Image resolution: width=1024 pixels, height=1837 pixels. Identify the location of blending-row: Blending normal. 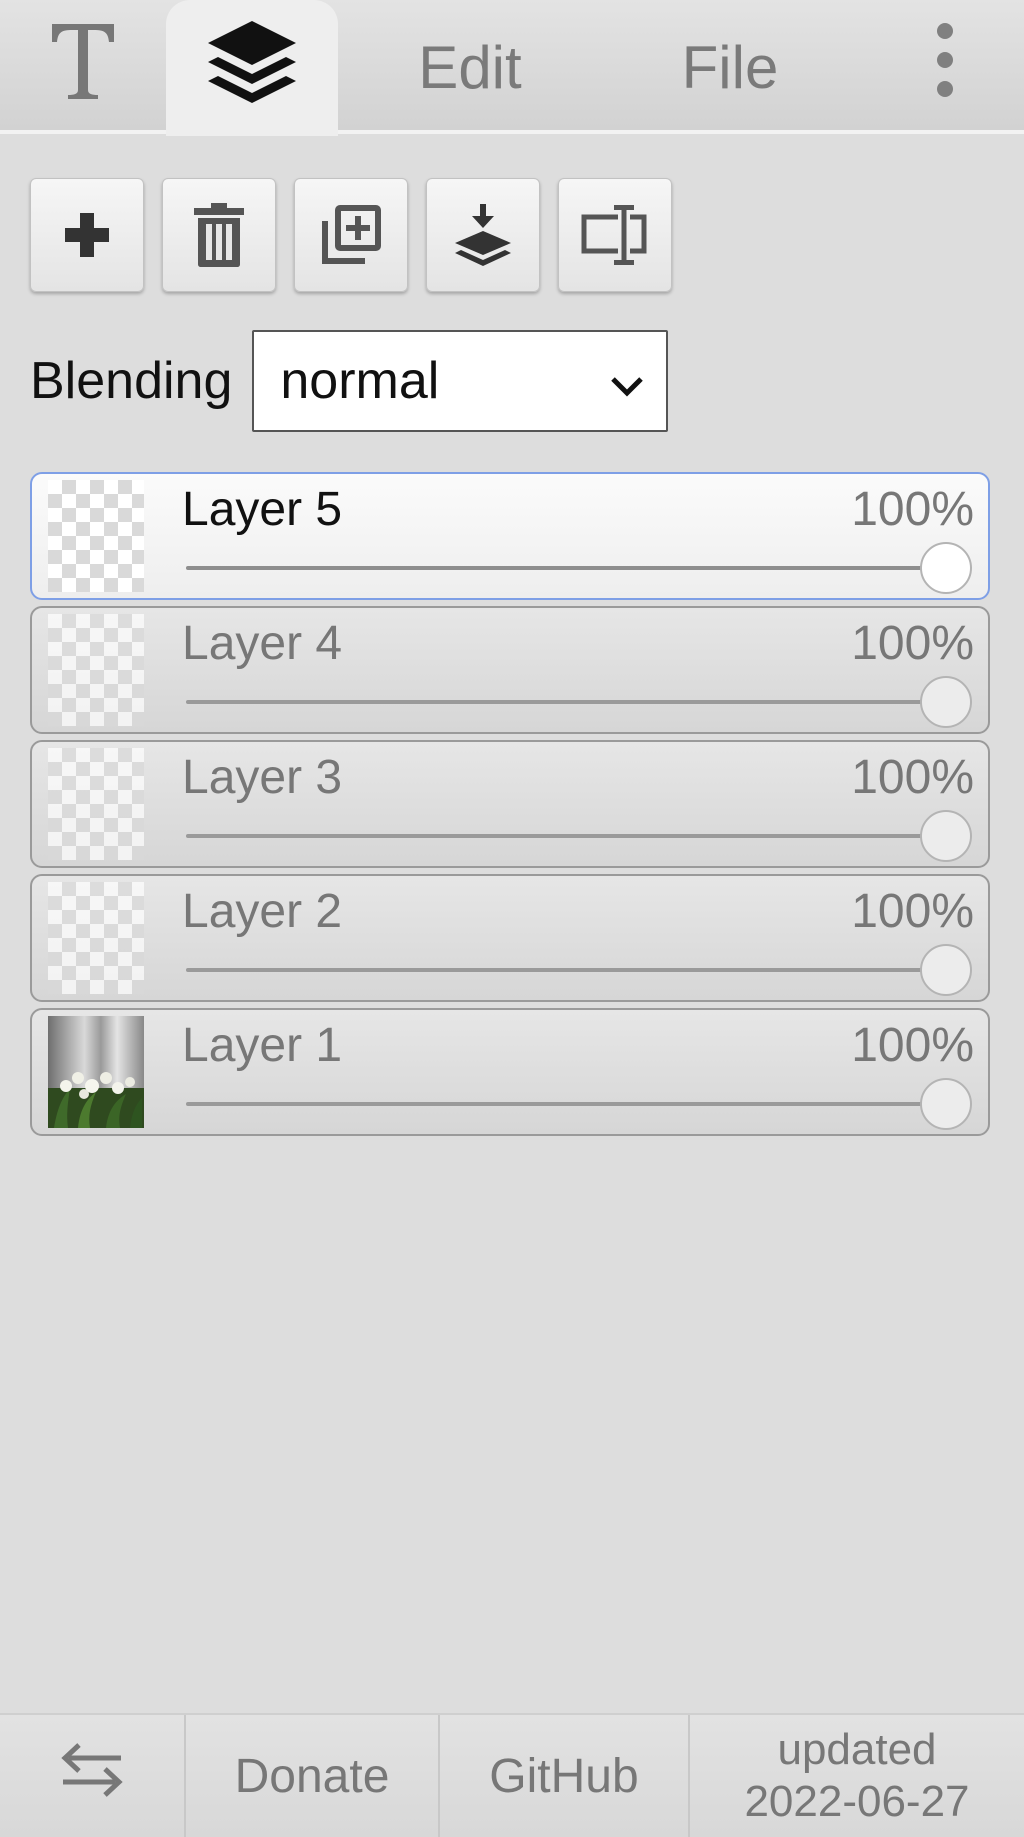
(349, 381).